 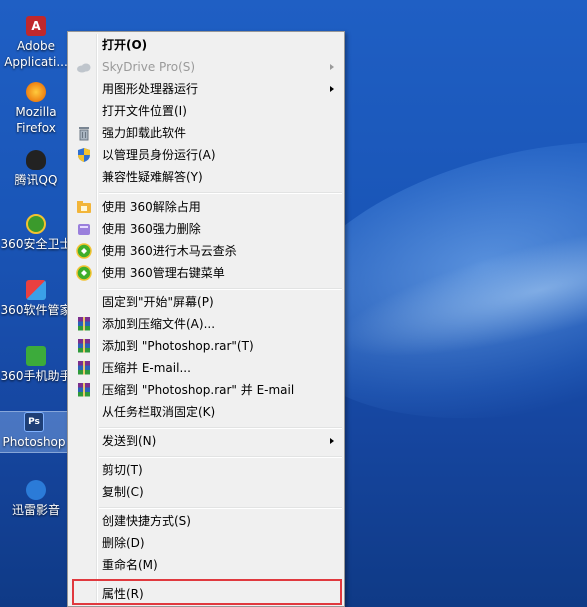 I want to click on menu-item-label: 创建快捷方式(S), so click(x=146, y=521).